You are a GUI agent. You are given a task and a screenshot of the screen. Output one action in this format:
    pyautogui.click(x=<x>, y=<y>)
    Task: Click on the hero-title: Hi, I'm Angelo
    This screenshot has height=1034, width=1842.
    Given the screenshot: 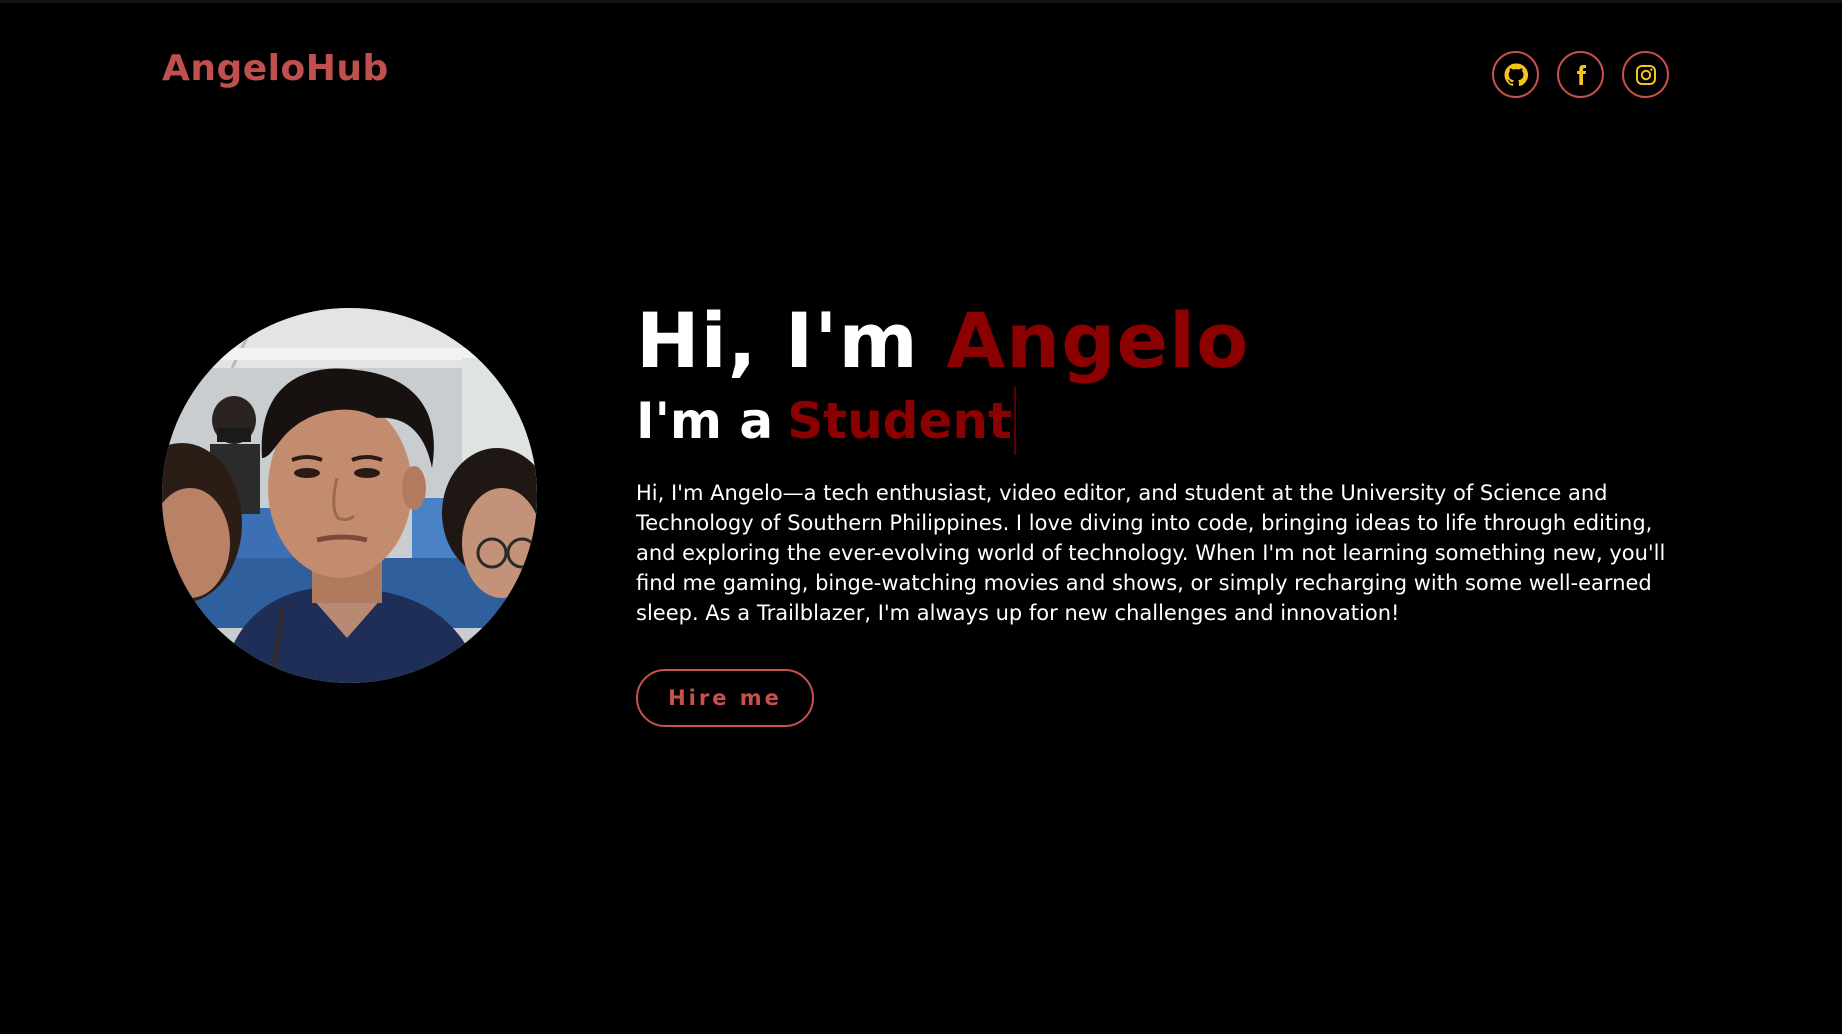 What is the action you would take?
    pyautogui.click(x=1156, y=341)
    